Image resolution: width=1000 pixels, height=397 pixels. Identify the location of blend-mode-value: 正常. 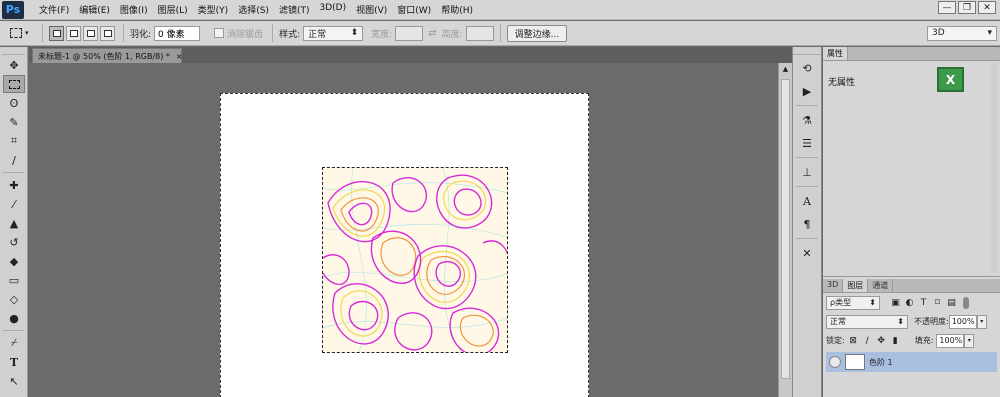
(838, 321).